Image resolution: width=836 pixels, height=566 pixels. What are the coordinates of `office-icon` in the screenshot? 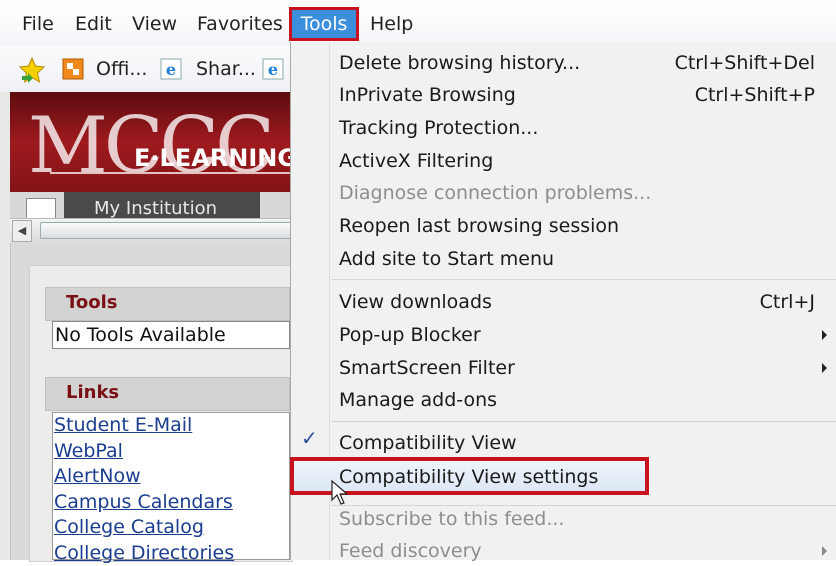 It's located at (73, 69).